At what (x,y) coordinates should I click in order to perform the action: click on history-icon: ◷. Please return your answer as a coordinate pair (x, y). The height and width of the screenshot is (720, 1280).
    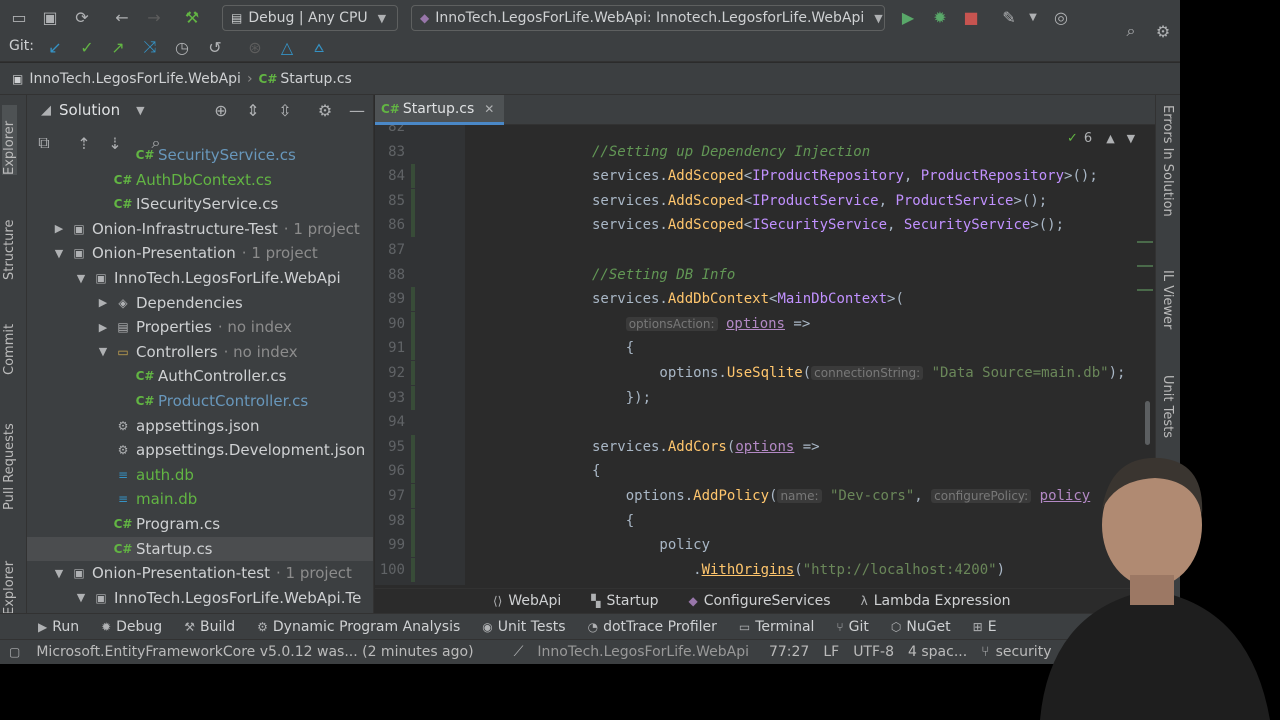
    Looking at the image, I should click on (182, 47).